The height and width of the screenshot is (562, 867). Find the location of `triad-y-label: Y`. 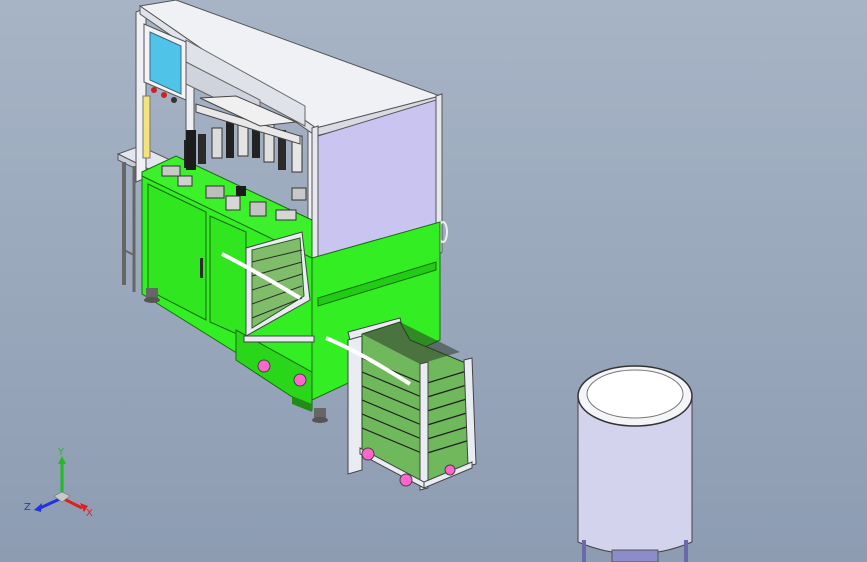

triad-y-label: Y is located at coordinates (61, 452).